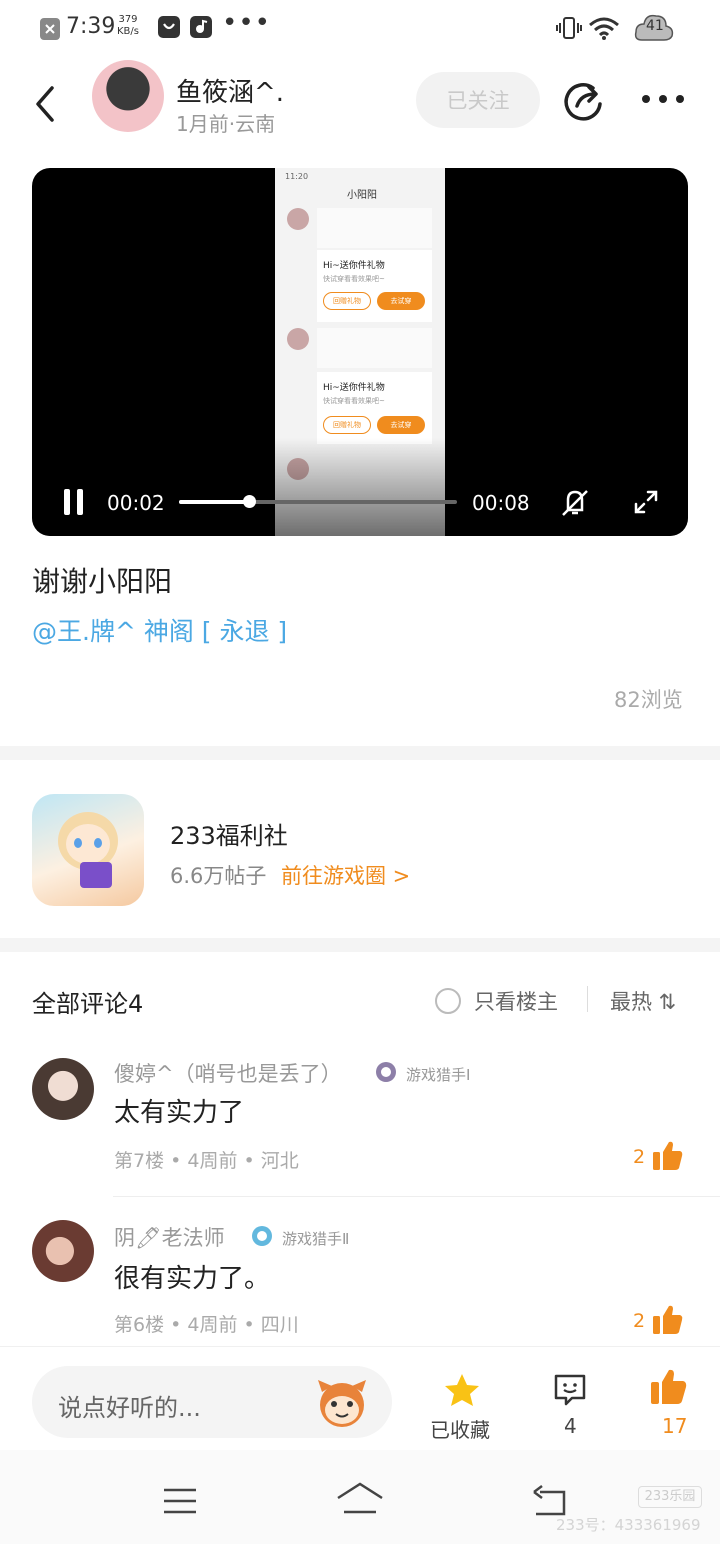 This screenshot has height=1544, width=720. I want to click on frame-time: 11:20, so click(297, 176).